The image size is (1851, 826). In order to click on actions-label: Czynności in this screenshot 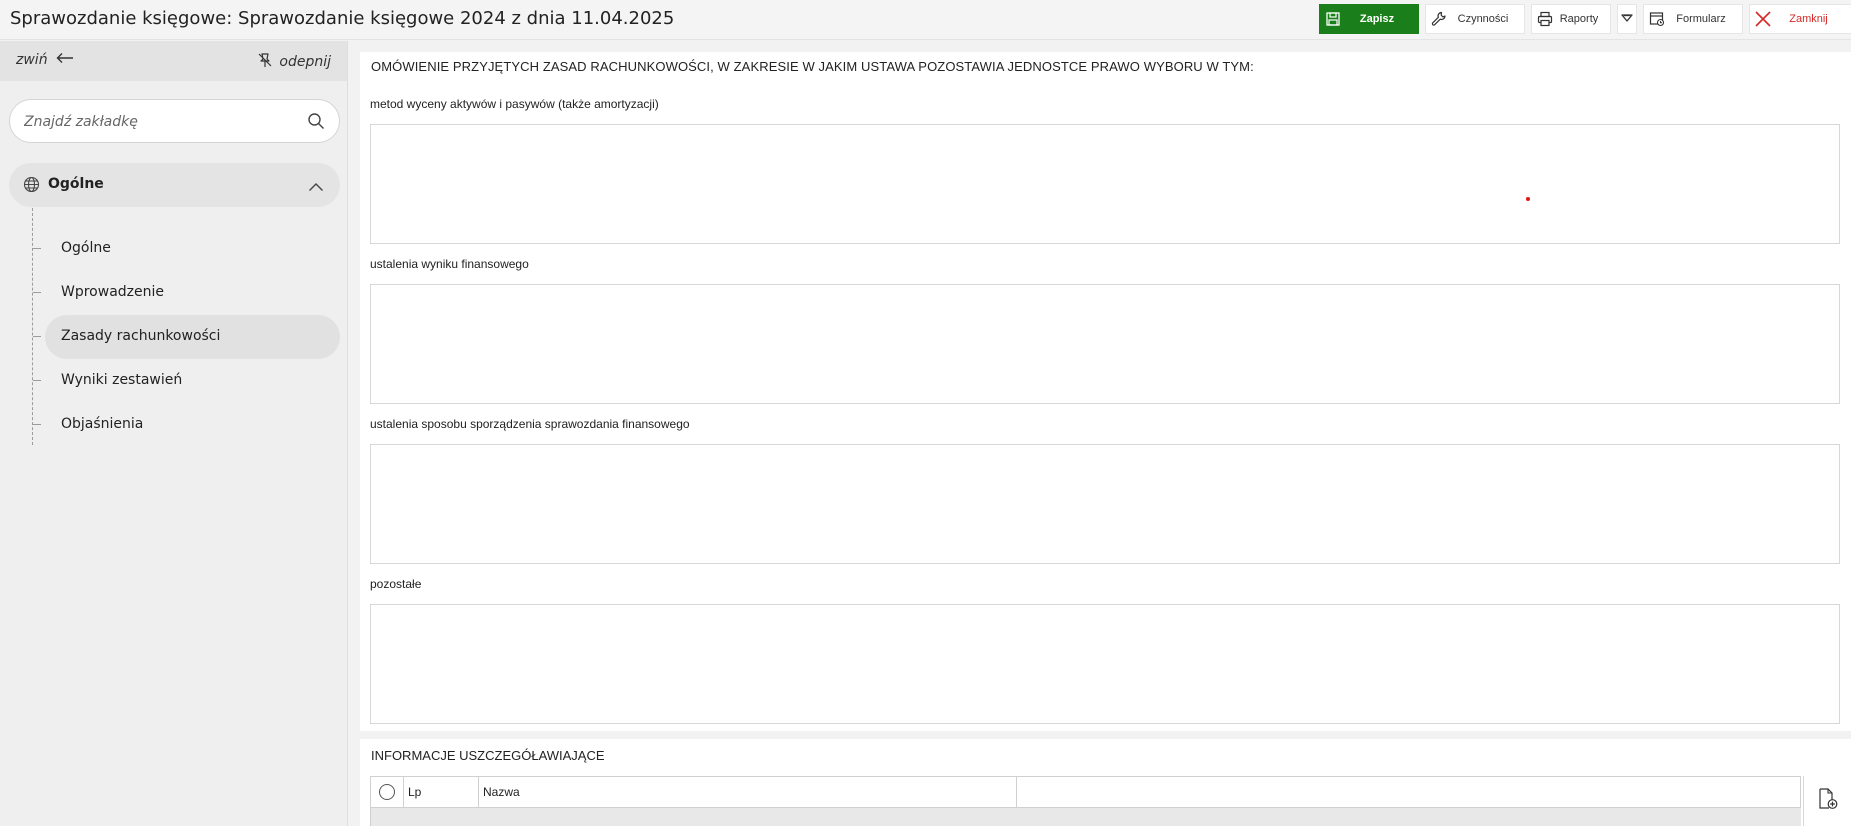, I will do `click(1483, 19)`.